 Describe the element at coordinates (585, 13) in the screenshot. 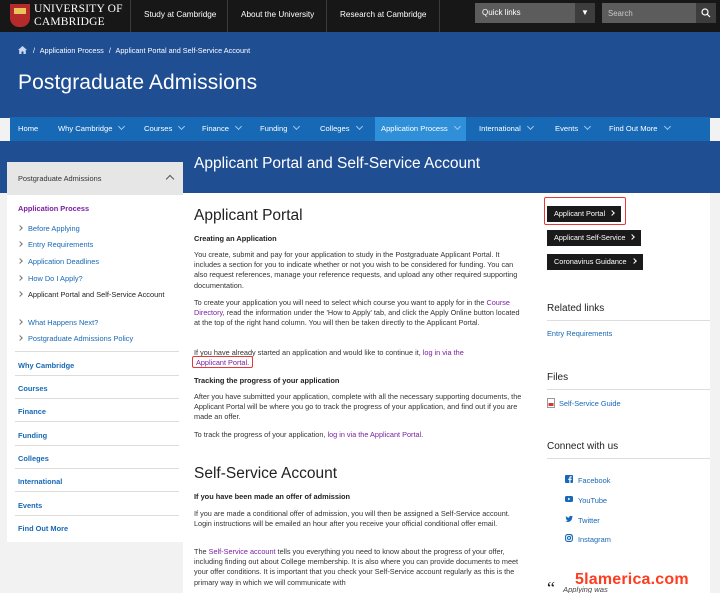

I see `chevron-down-icon: ▼` at that location.